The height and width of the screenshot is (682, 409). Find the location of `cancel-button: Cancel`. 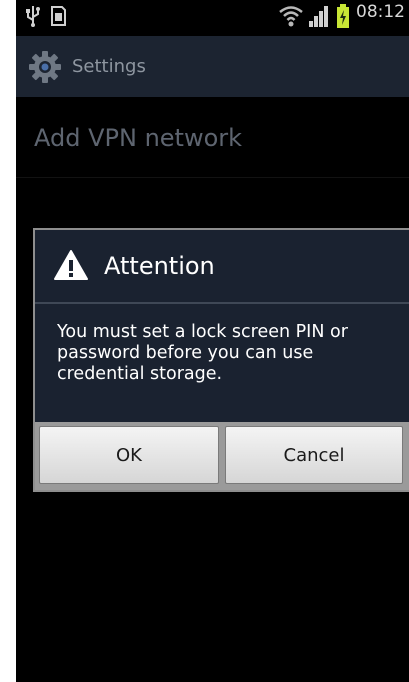

cancel-button: Cancel is located at coordinates (314, 455).